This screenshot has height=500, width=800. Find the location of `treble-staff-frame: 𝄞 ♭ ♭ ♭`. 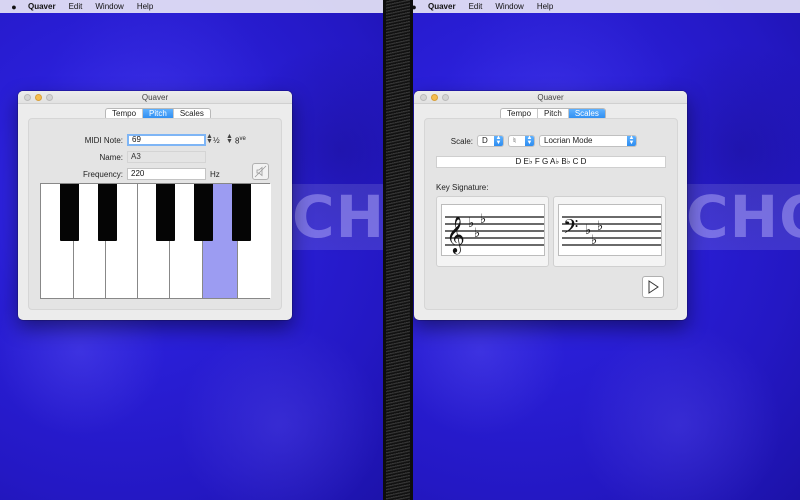

treble-staff-frame: 𝄞 ♭ ♭ ♭ is located at coordinates (492, 231).